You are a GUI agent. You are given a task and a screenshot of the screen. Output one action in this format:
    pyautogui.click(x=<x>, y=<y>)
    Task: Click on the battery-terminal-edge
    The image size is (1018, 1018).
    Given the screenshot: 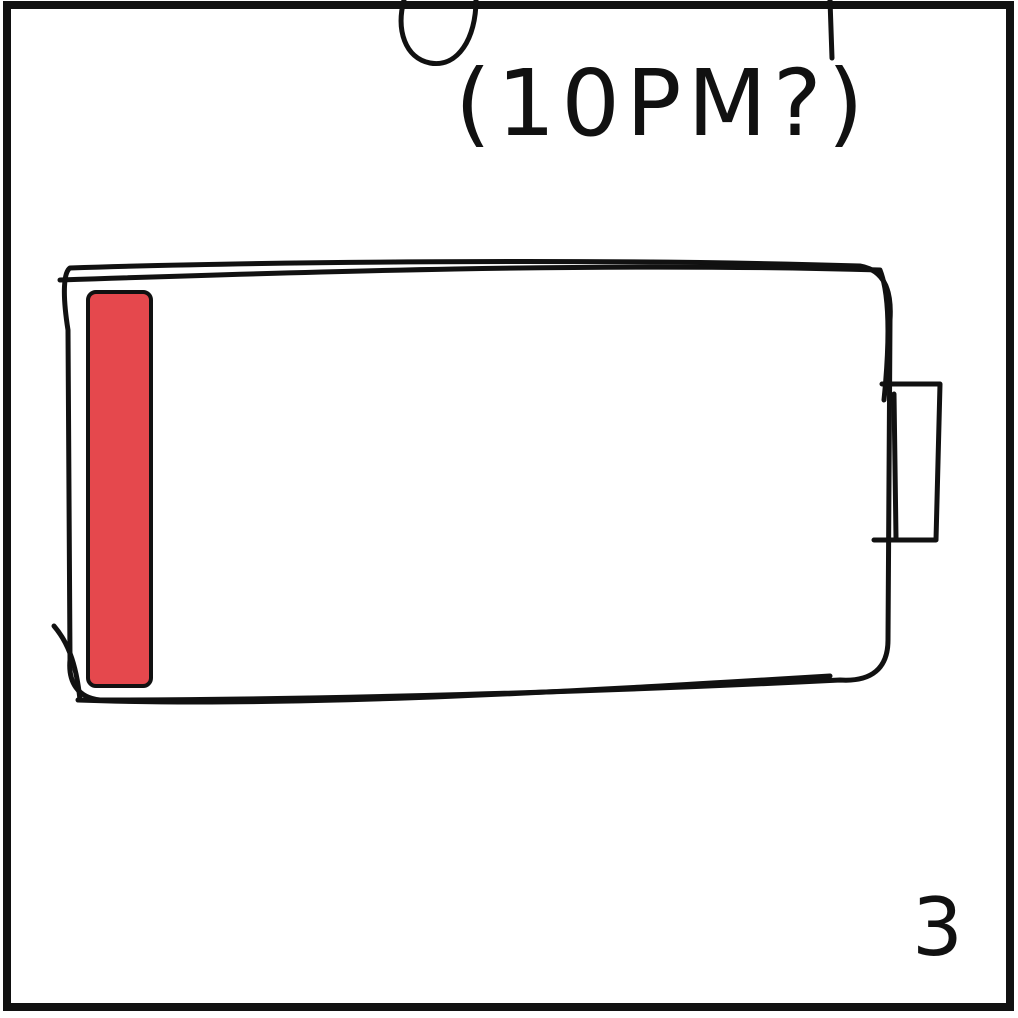 What is the action you would take?
    pyautogui.click(x=895, y=466)
    